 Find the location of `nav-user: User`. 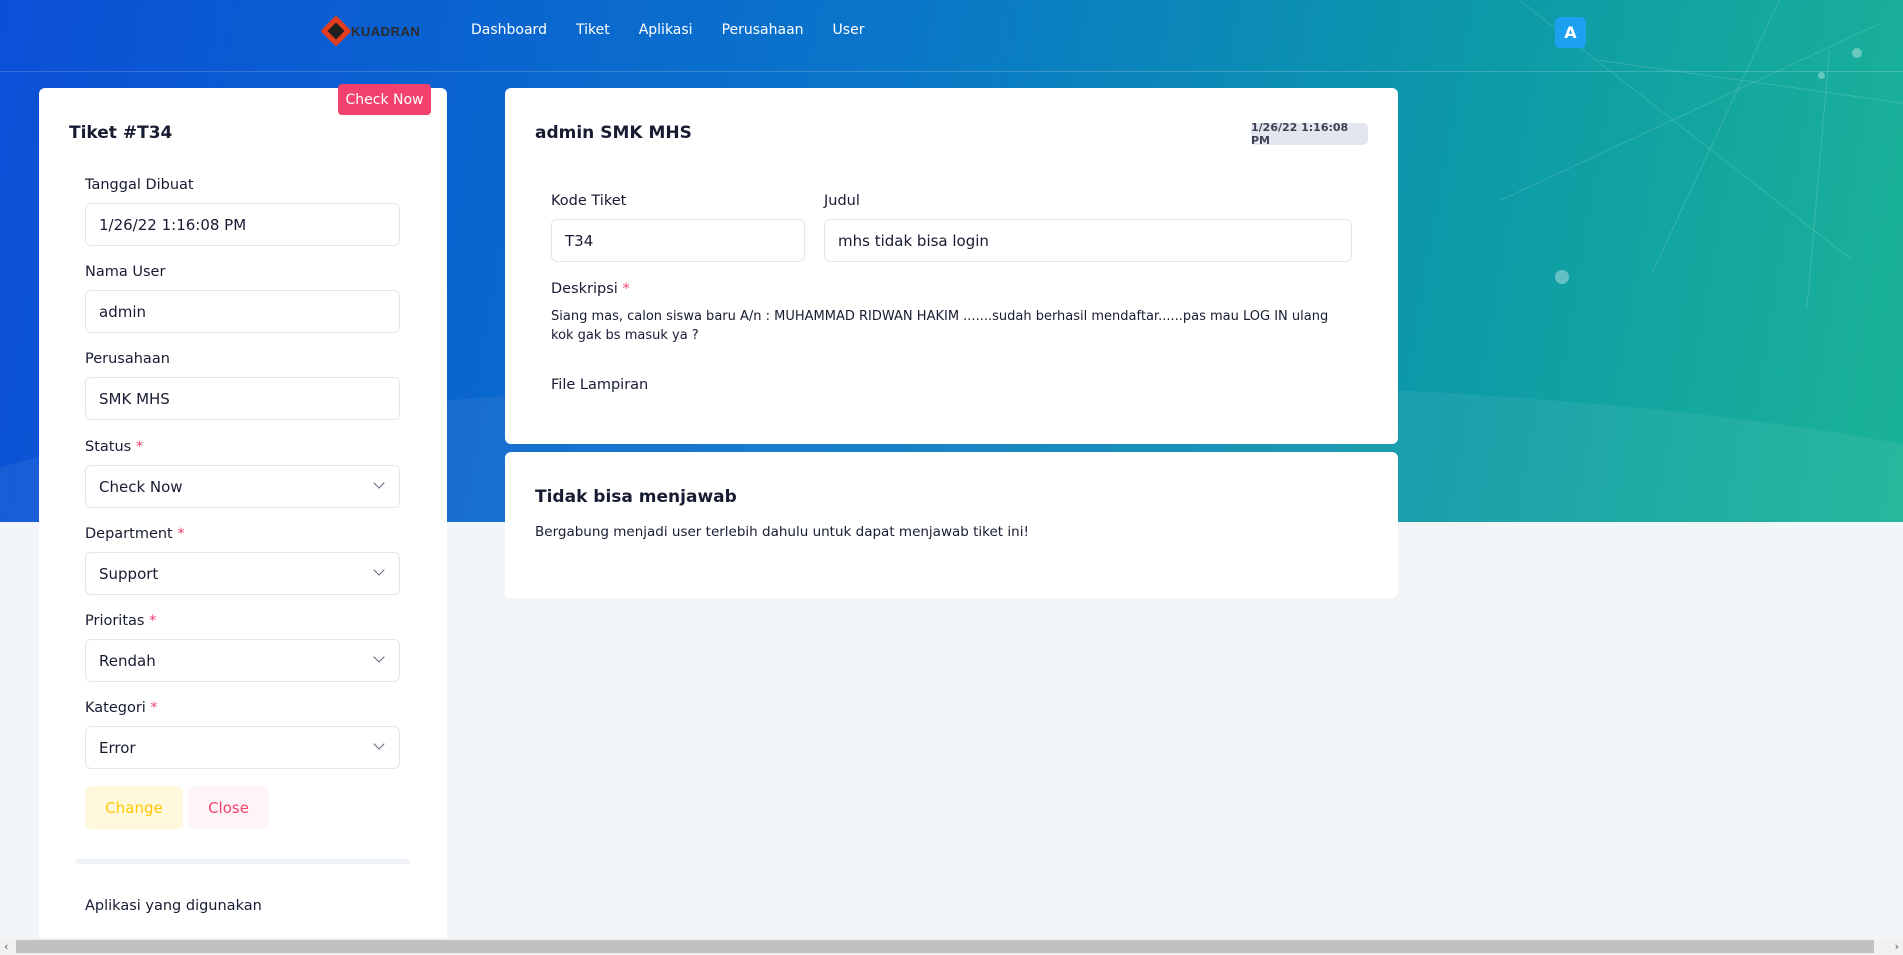

nav-user: User is located at coordinates (849, 30).